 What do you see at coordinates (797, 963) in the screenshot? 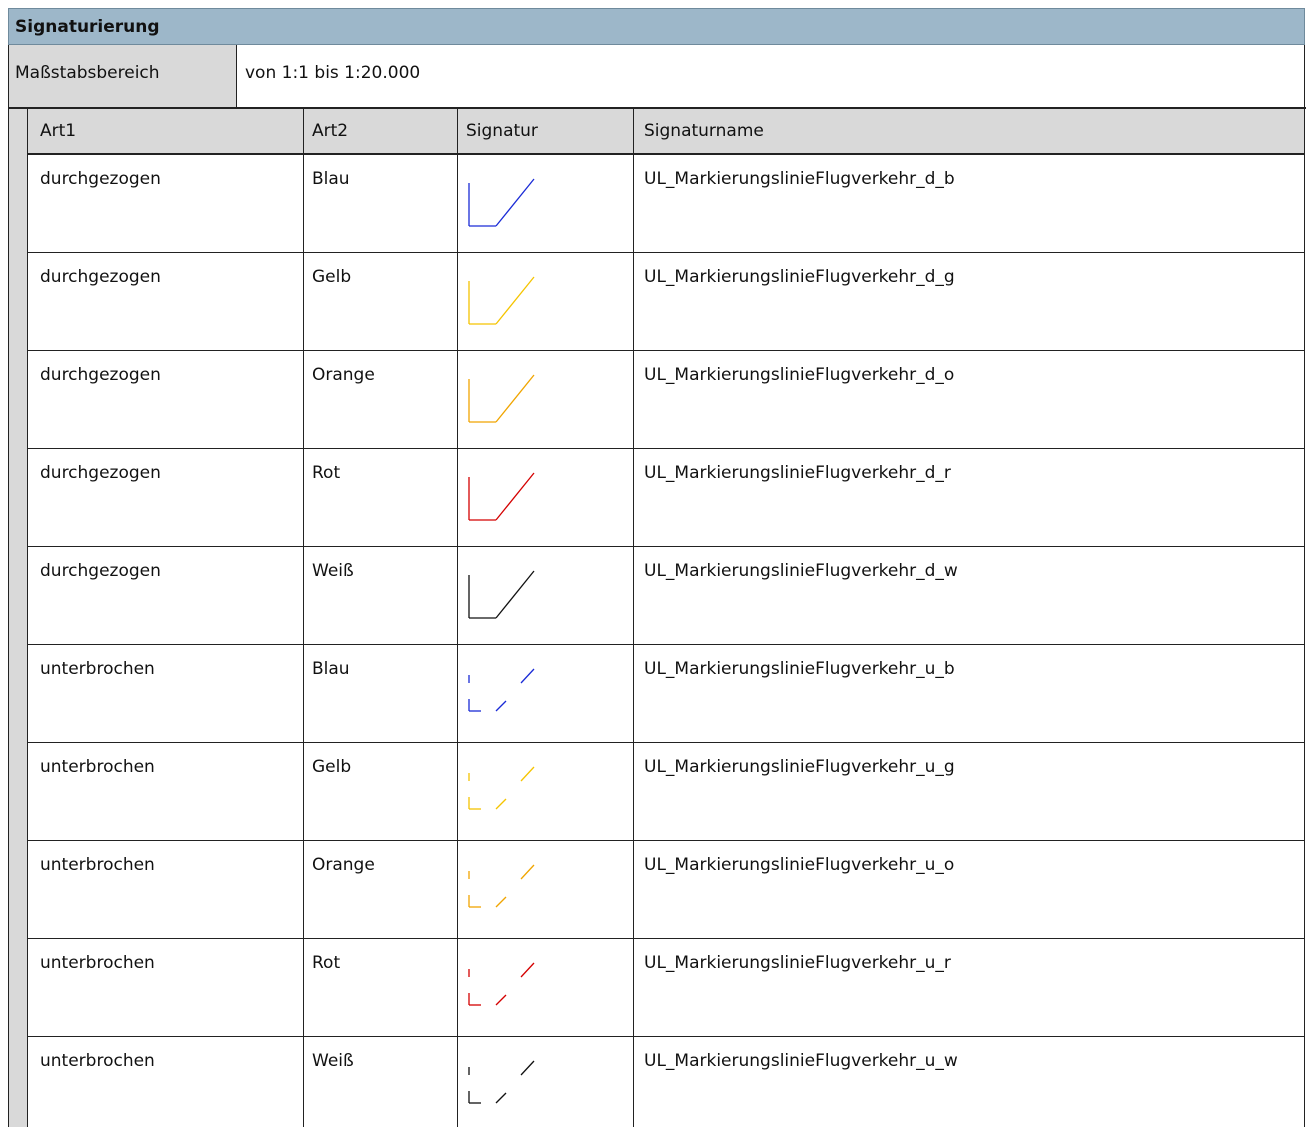
I see `cell-signaturname: UL_MarkierungslinieFlugverkehr_u_r` at bounding box center [797, 963].